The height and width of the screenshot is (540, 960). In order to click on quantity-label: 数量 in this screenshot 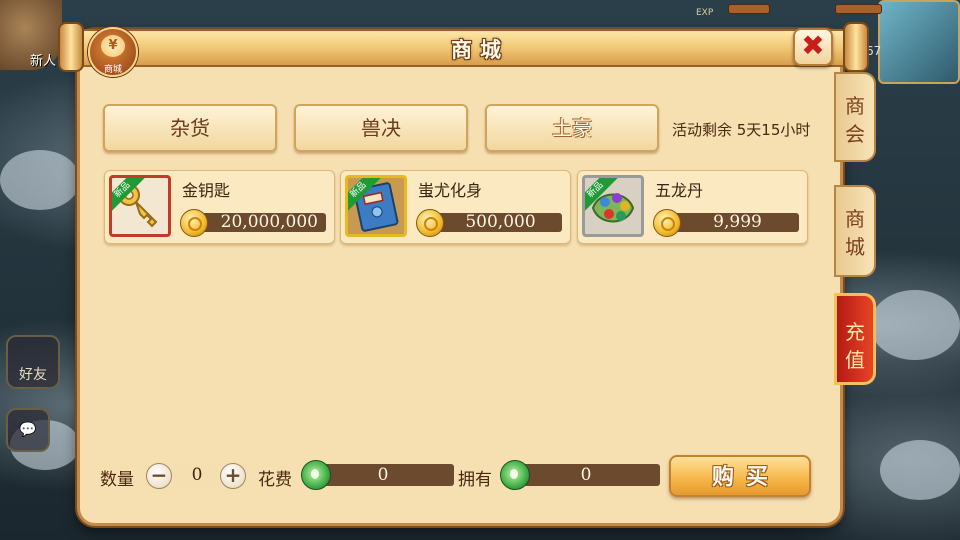, I will do `click(117, 480)`.